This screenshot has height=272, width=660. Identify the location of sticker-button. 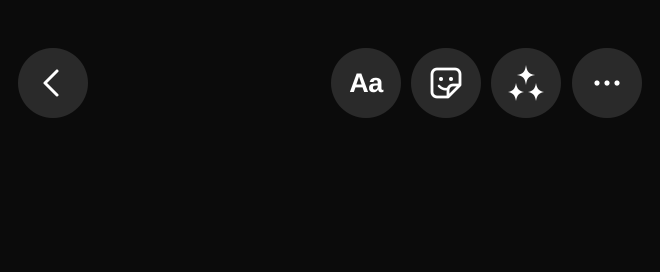
(446, 83).